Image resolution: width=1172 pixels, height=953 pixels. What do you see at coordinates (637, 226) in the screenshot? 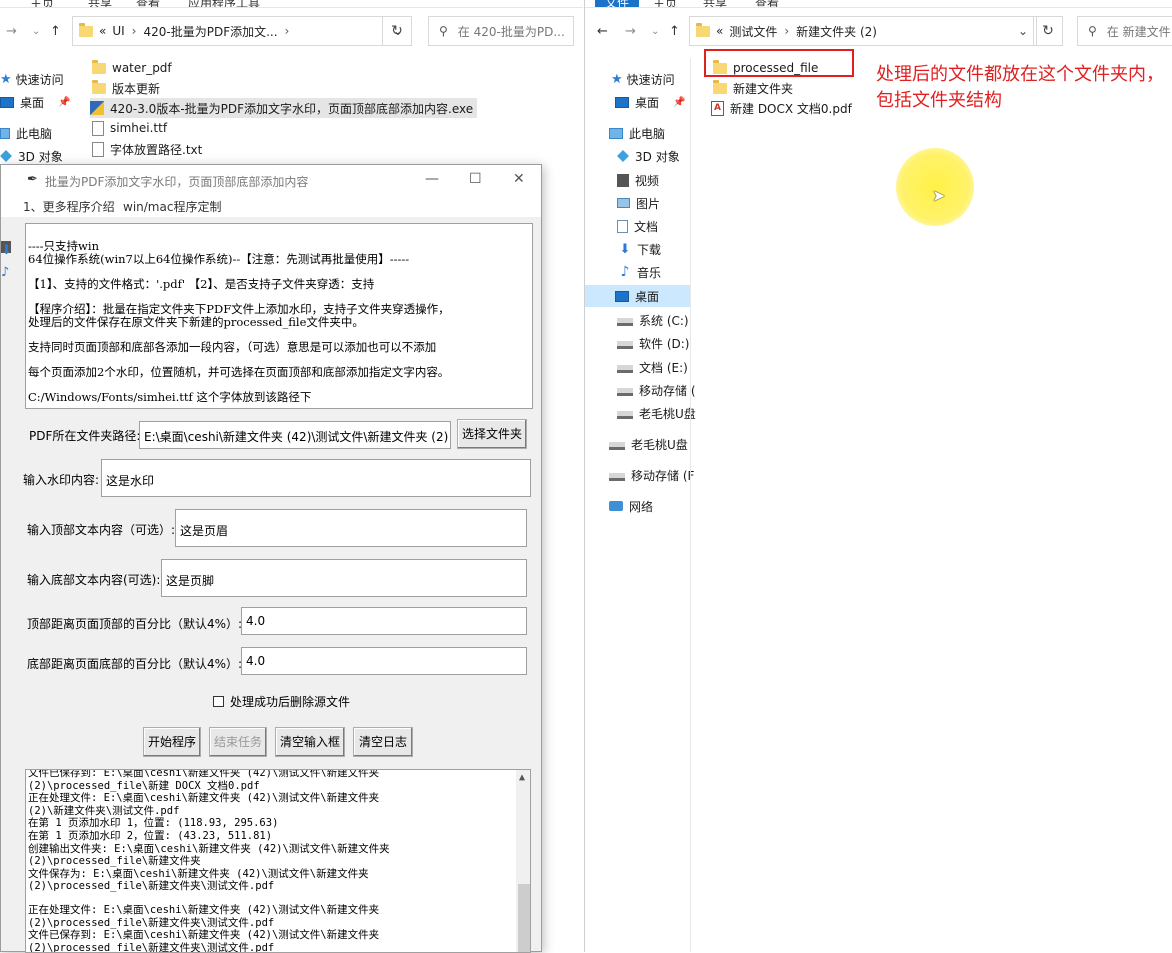
I see `nav-documents: 文档` at bounding box center [637, 226].